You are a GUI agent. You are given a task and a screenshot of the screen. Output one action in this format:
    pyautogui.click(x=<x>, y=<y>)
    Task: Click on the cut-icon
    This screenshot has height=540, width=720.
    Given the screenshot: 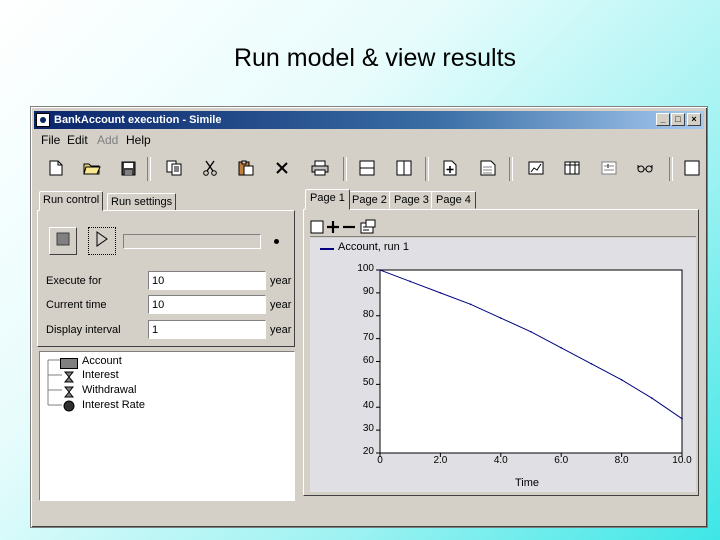 What is the action you would take?
    pyautogui.click(x=210, y=168)
    